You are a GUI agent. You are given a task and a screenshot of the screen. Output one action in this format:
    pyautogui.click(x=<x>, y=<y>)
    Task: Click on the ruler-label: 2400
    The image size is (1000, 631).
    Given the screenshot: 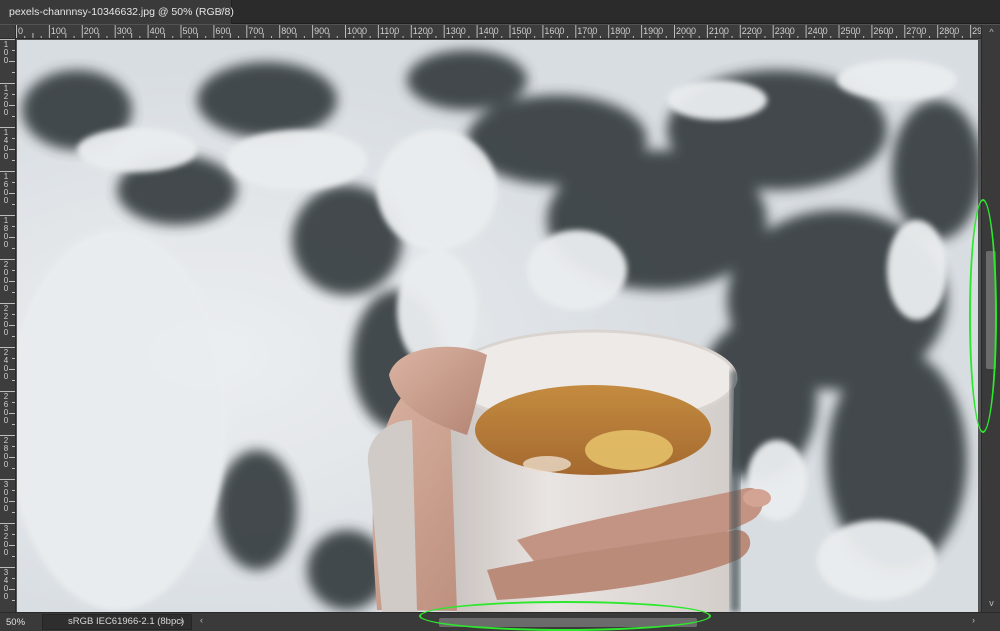 What is the action you would take?
    pyautogui.click(x=817, y=31)
    